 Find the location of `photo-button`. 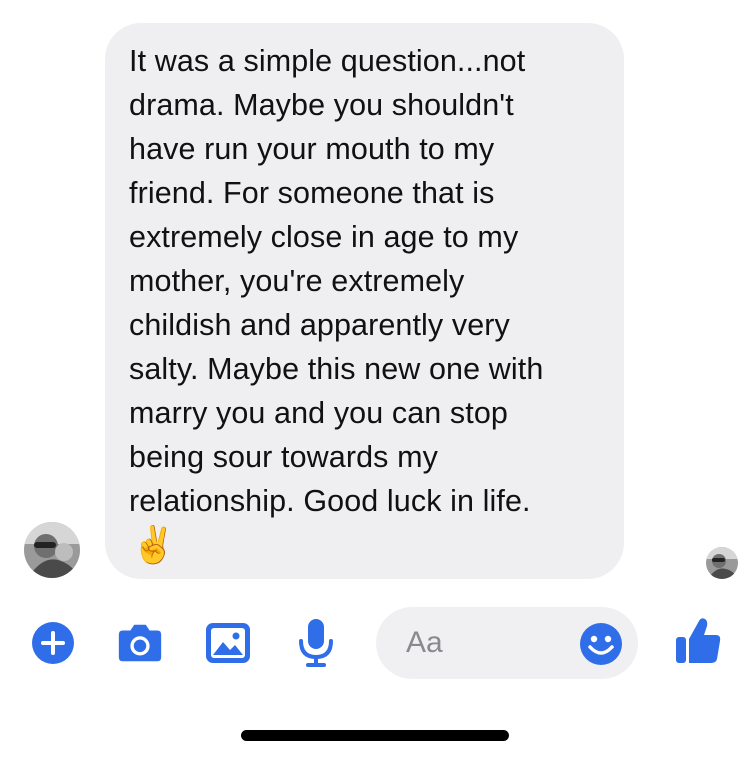

photo-button is located at coordinates (228, 643).